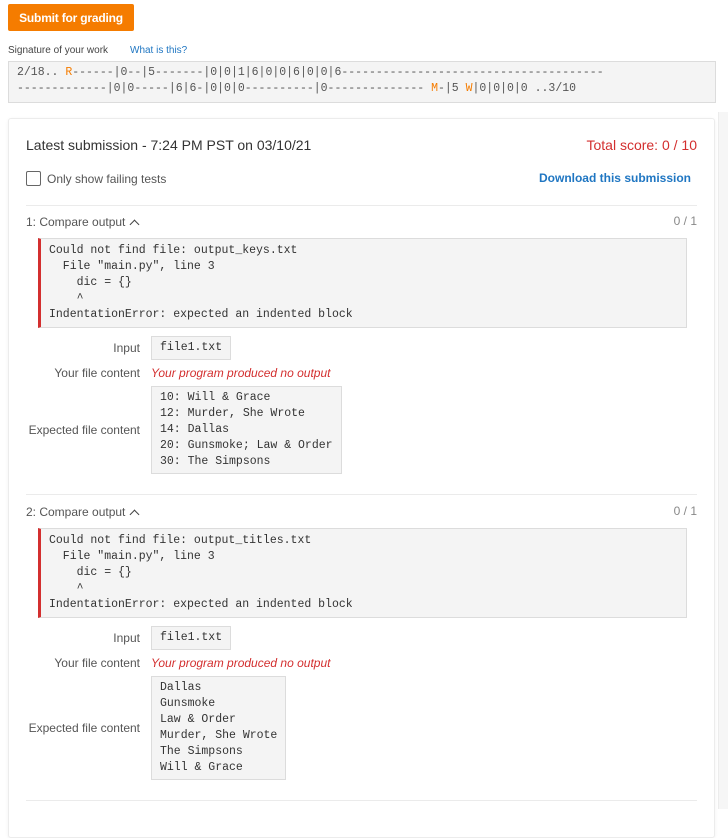 This screenshot has width=728, height=838. What do you see at coordinates (58, 50) in the screenshot?
I see `signature-label: Signature of your work` at bounding box center [58, 50].